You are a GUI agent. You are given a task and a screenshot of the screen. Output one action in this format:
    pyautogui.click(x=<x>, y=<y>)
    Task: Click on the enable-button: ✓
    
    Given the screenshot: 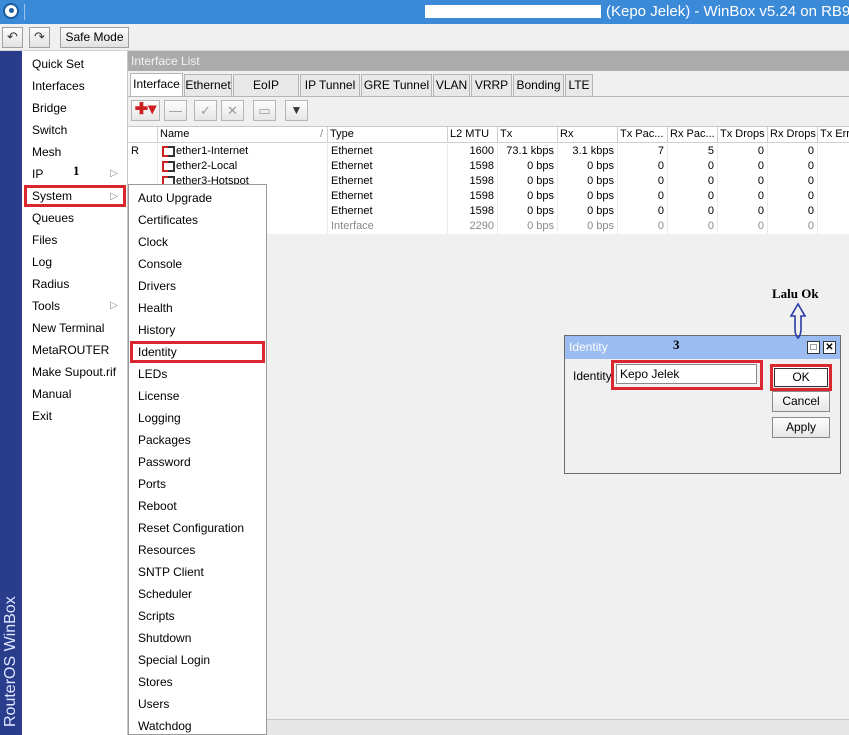 What is the action you would take?
    pyautogui.click(x=205, y=110)
    